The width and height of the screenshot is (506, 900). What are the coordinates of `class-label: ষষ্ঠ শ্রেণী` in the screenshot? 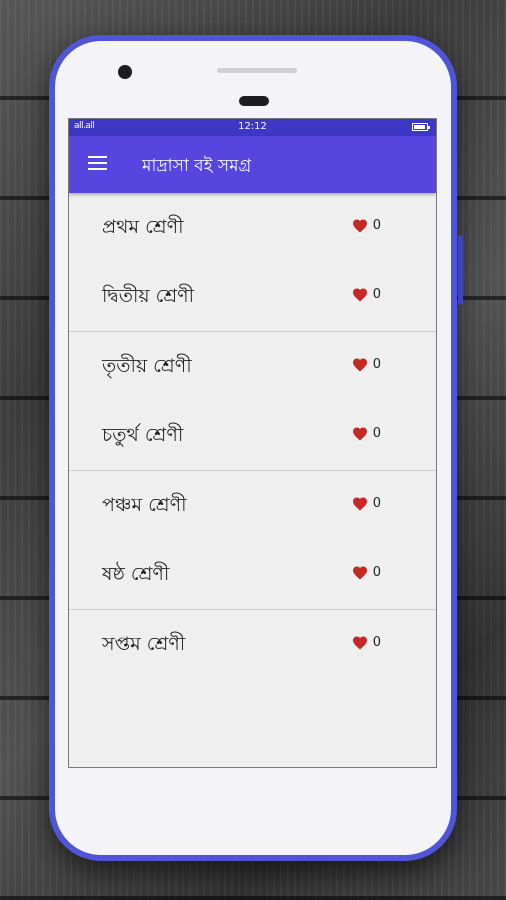 It's located at (136, 574).